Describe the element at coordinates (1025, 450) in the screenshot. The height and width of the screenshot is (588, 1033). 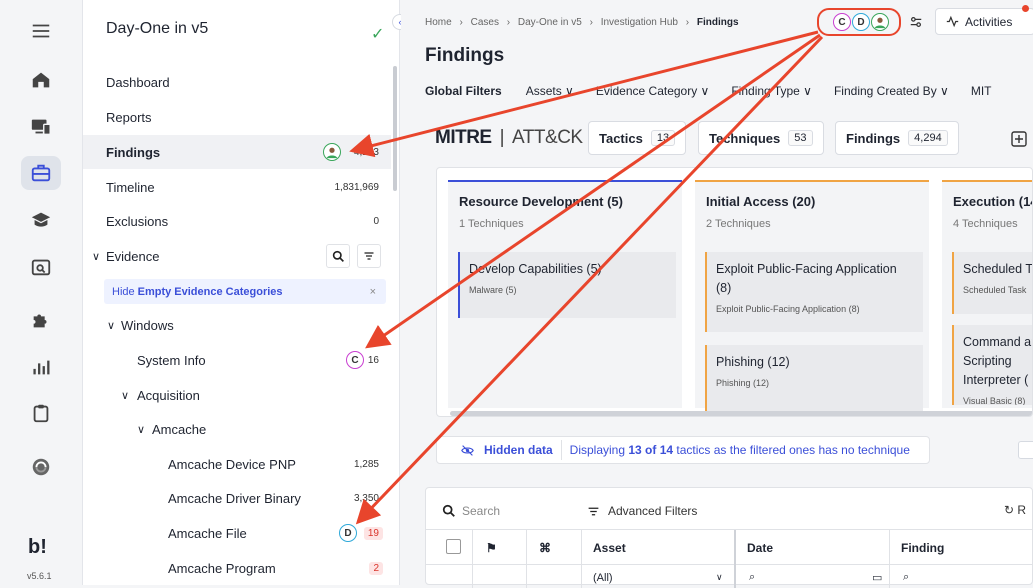
I see `toggle-box` at that location.